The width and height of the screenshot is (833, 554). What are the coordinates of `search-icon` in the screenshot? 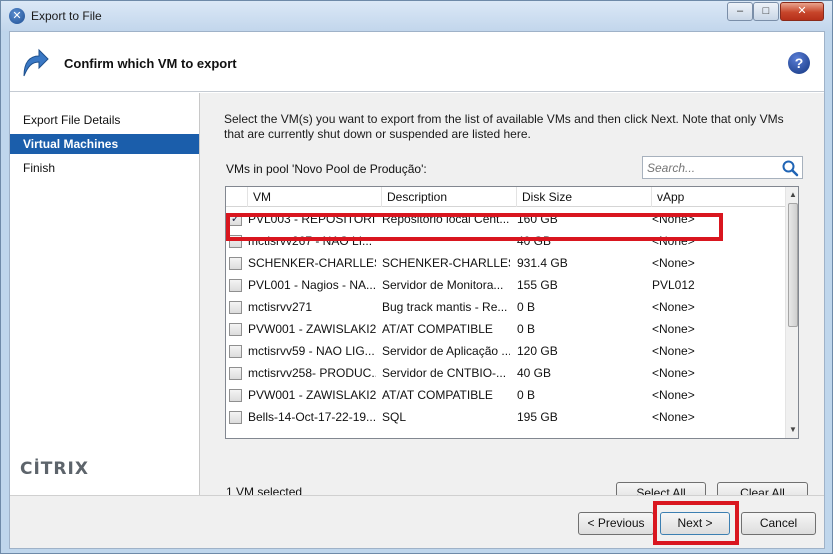 It's located at (790, 168).